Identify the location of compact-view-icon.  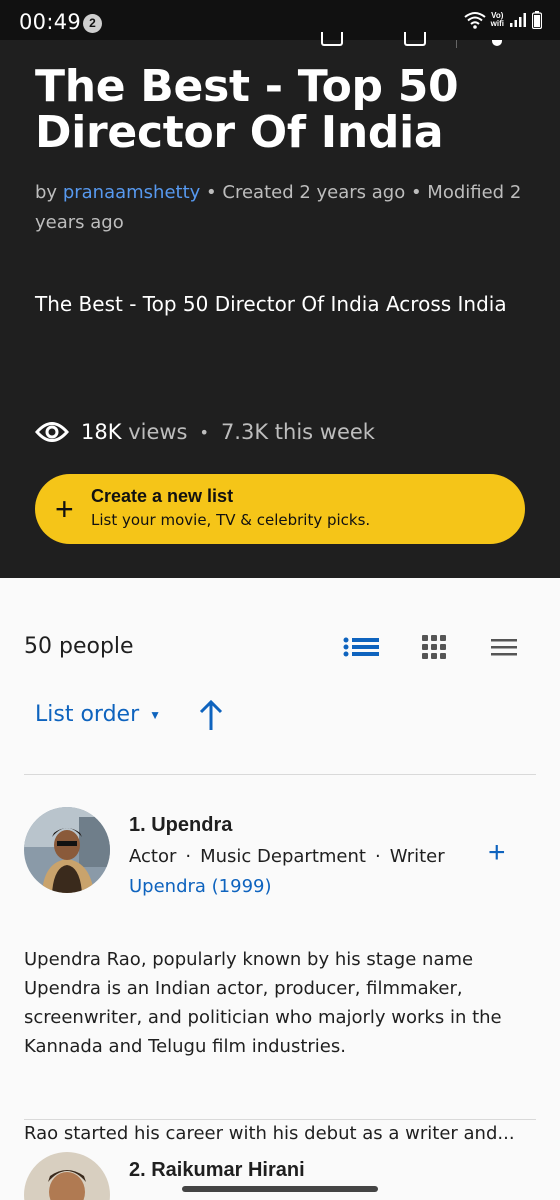
(504, 647).